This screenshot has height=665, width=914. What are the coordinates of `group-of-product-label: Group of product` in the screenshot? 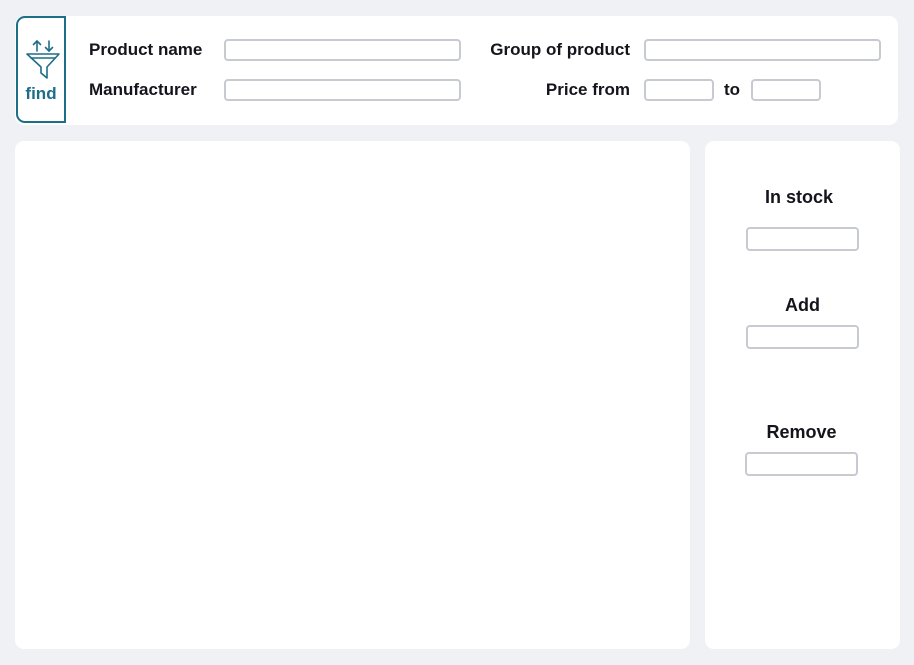 It's located at (560, 49).